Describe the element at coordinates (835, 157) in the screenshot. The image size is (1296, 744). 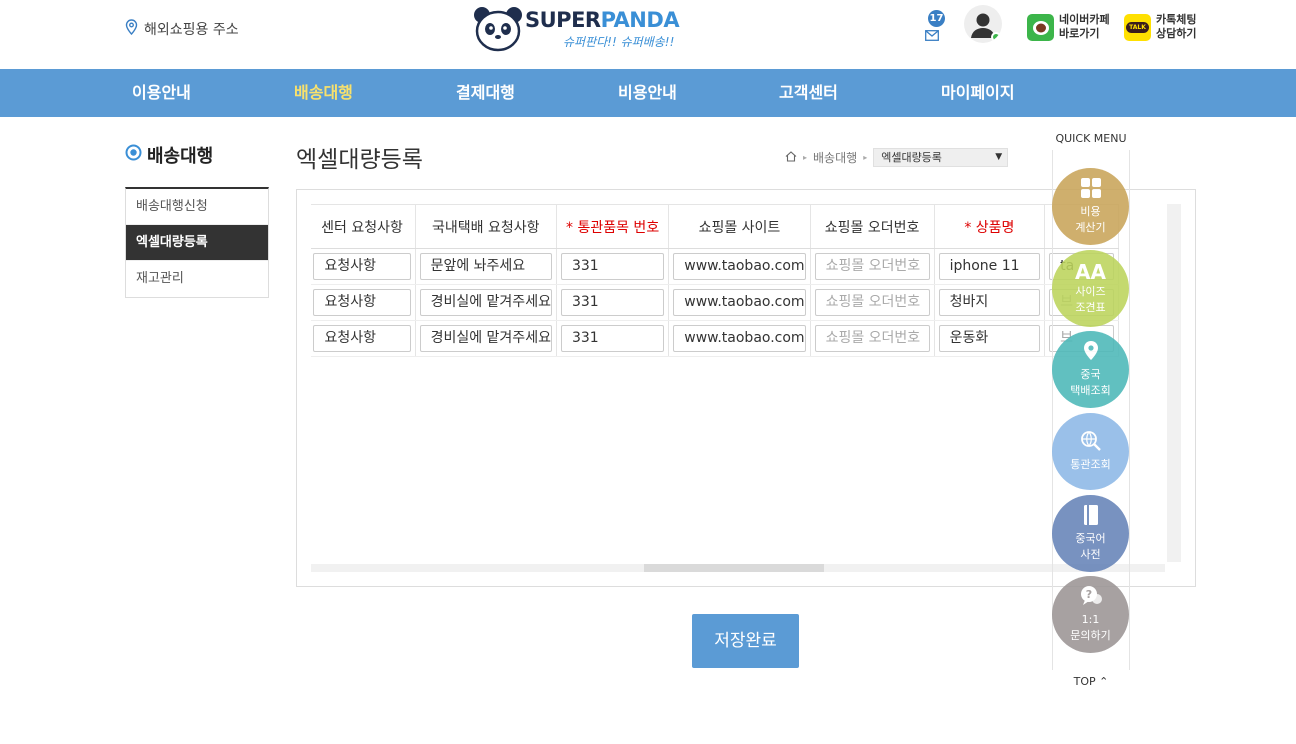
I see `breadcrumb-shipping-agent: 배송대행` at that location.